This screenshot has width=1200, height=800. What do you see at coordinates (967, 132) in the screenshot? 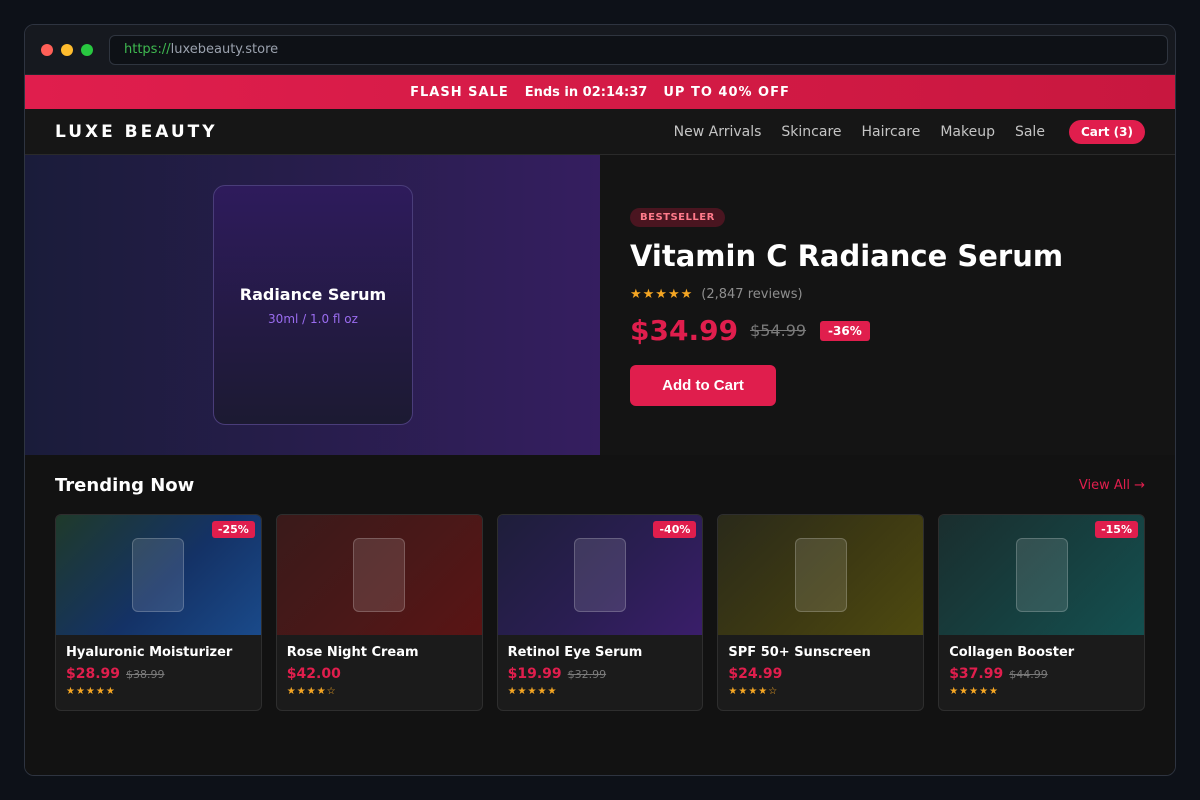
I see `nav-link-makeup: Makeup` at bounding box center [967, 132].